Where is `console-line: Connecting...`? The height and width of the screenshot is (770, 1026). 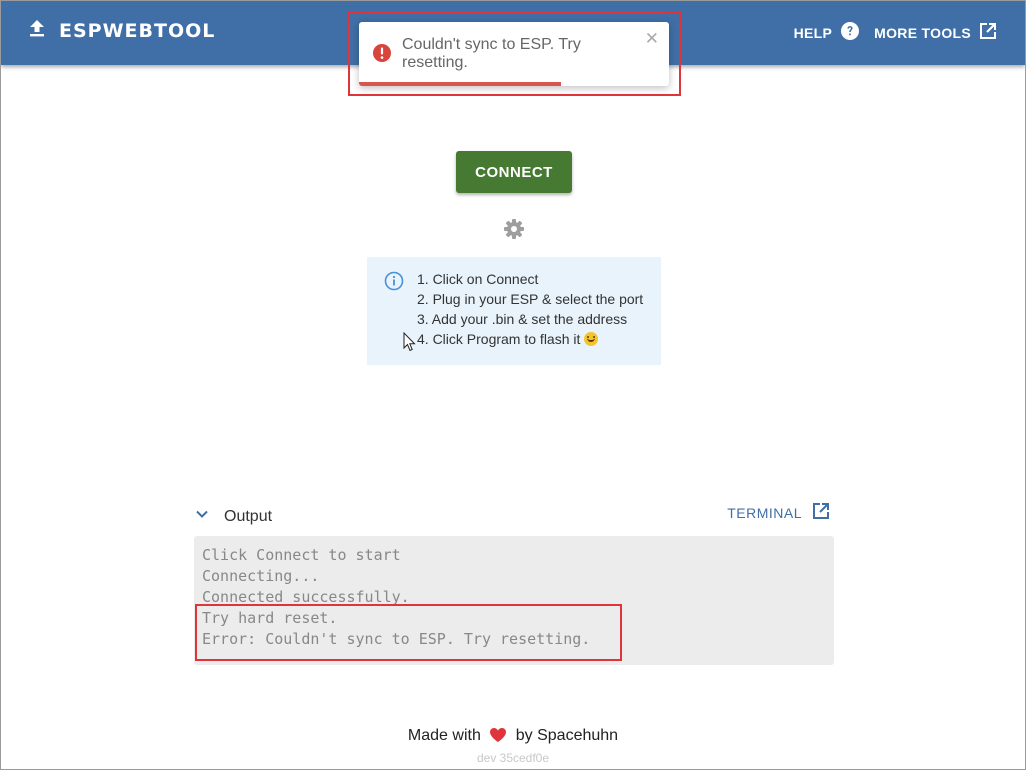
console-line: Connecting... is located at coordinates (261, 576).